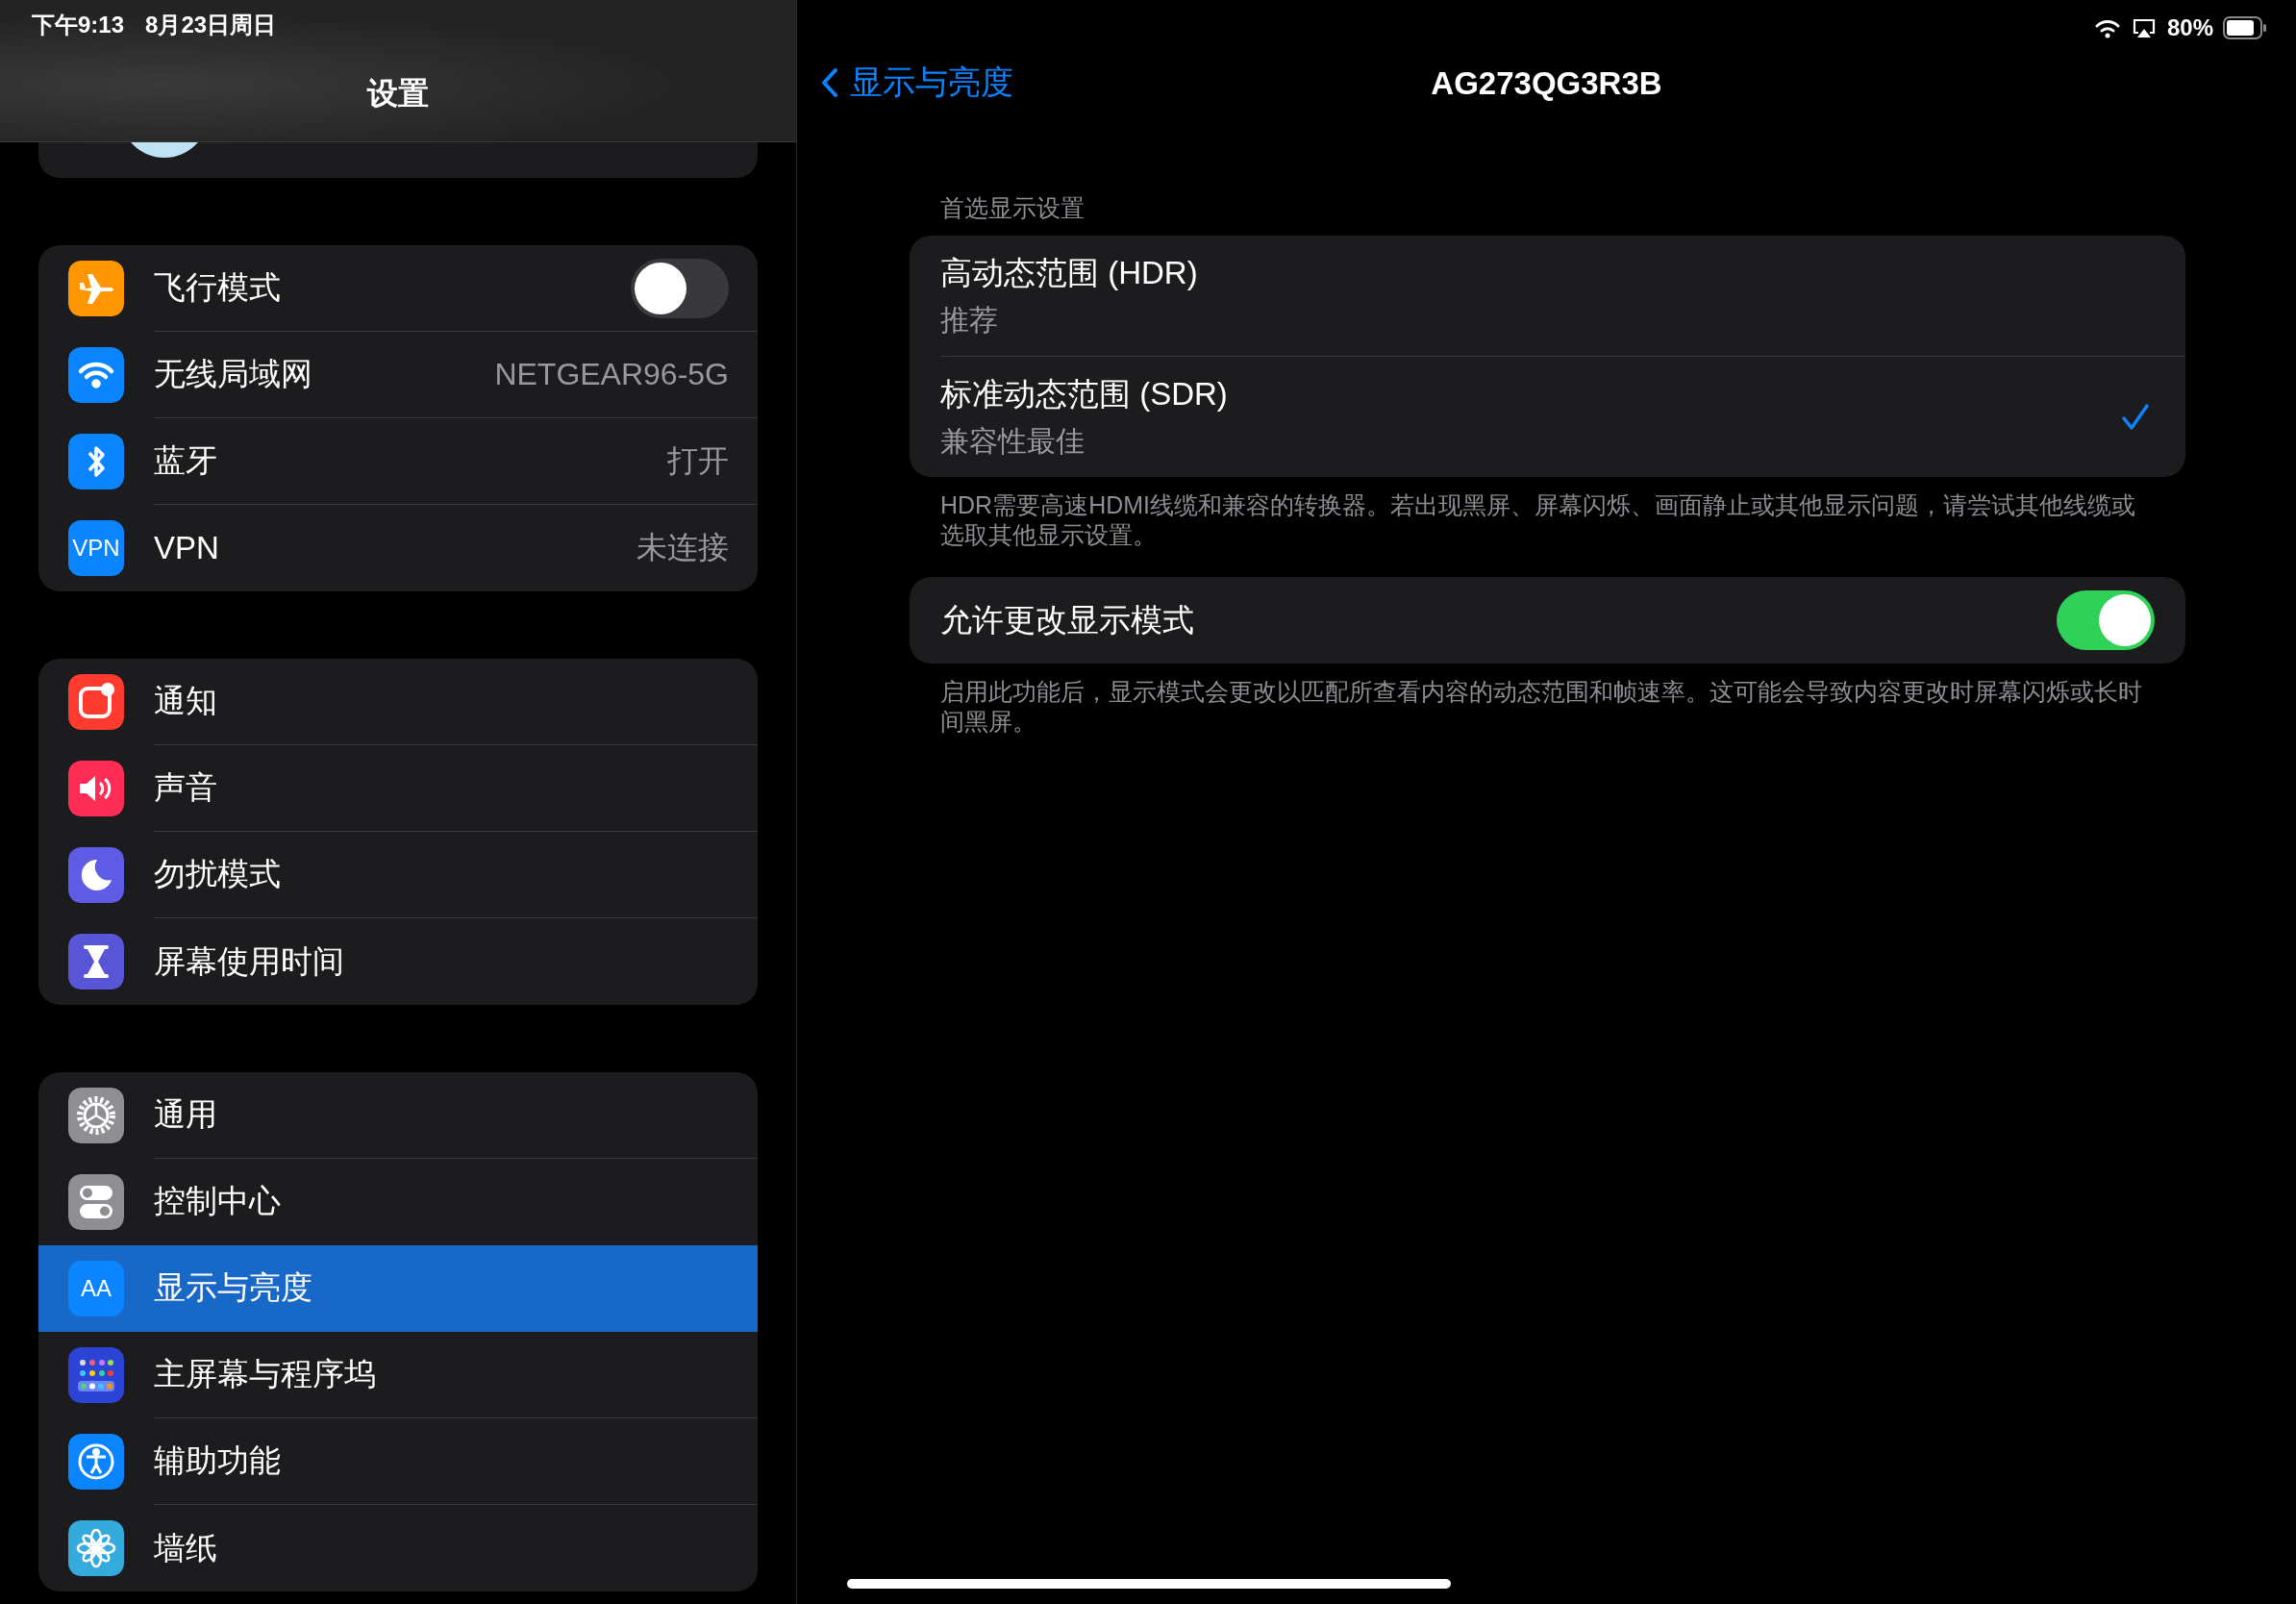 The image size is (2296, 1604). Describe the element at coordinates (398, 1461) in the screenshot. I see `sidebar-item: 辅助功能` at that location.